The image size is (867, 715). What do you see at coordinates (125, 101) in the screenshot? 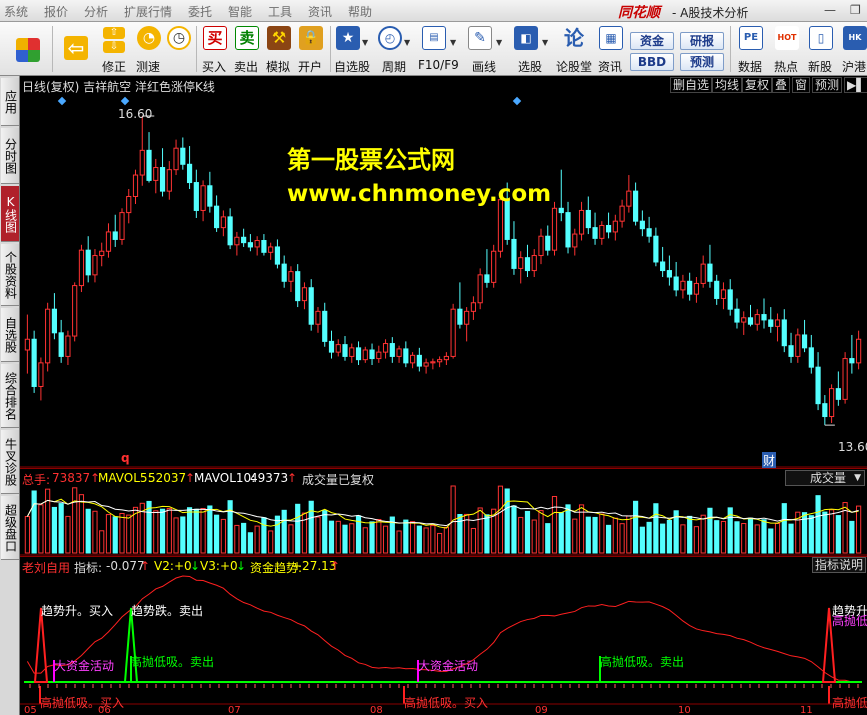
I see `event-diamond-icon` at bounding box center [125, 101].